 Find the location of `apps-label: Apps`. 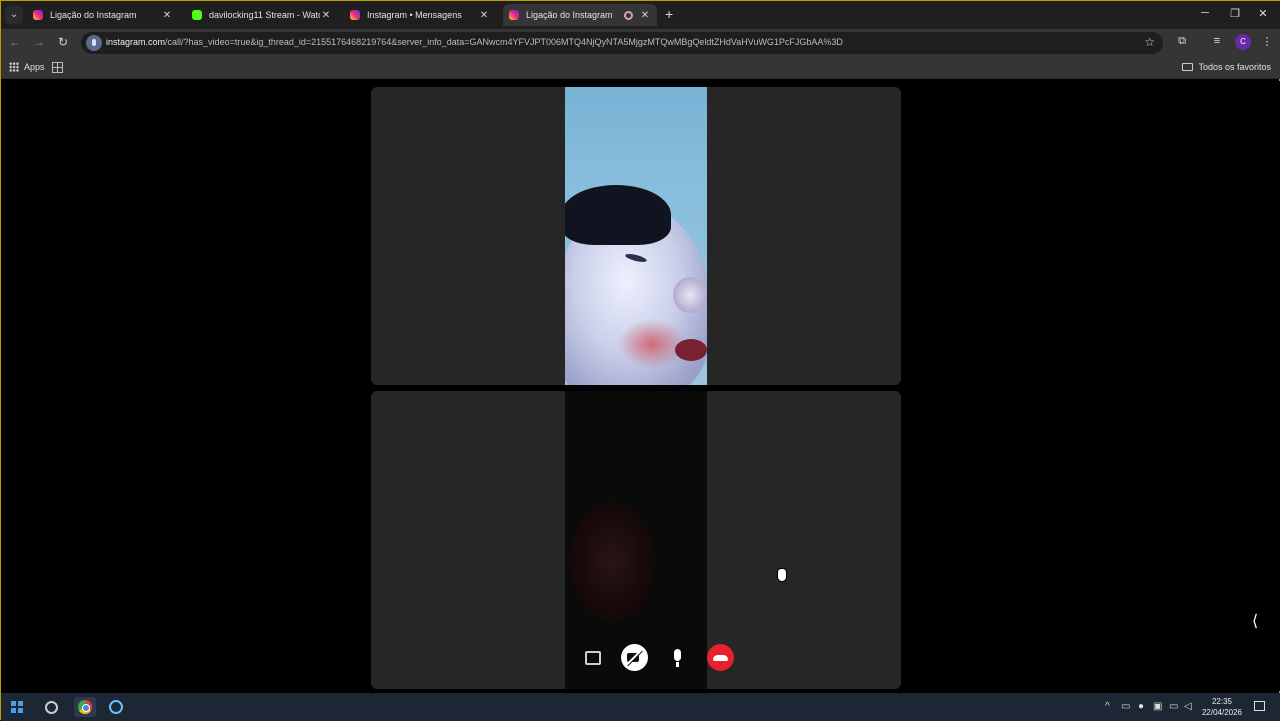

apps-label: Apps is located at coordinates (34, 67).